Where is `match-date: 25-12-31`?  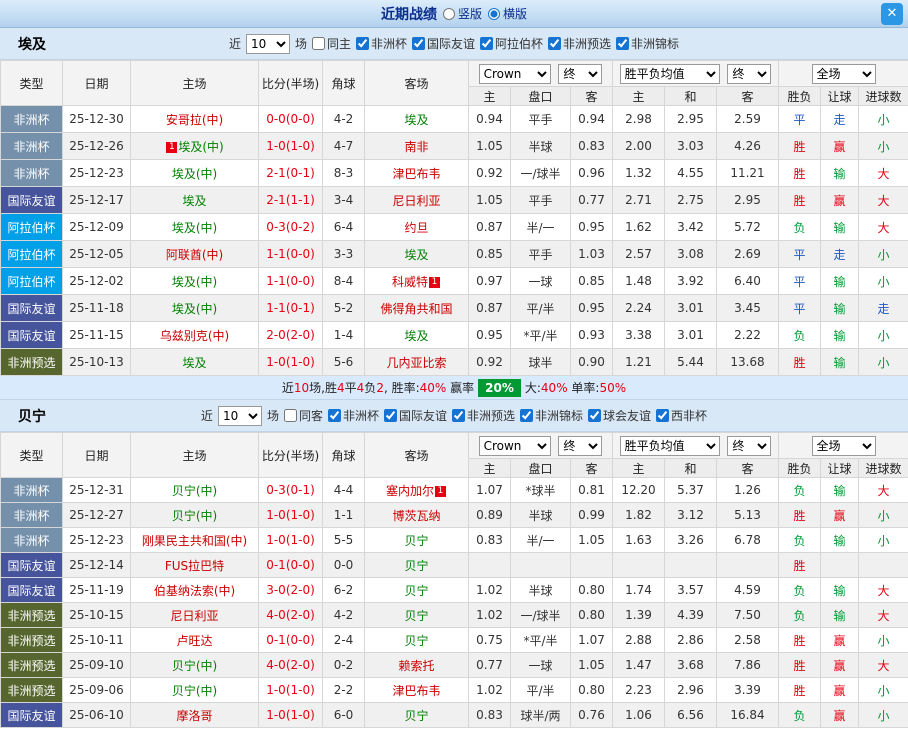 match-date: 25-12-31 is located at coordinates (96, 490).